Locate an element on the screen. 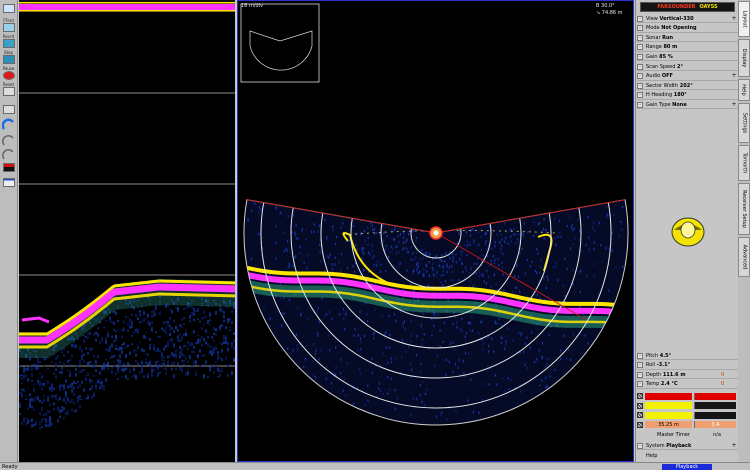 This screenshot has width=750, height=470. seabed-halo is located at coordinates (34, 345).